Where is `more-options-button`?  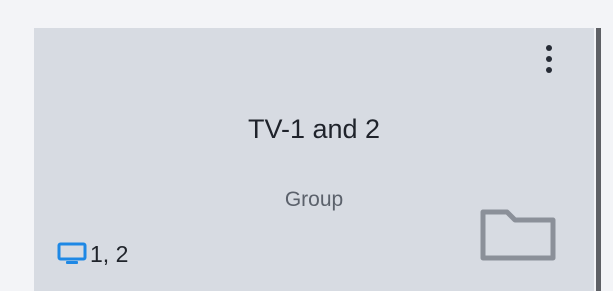 more-options-button is located at coordinates (549, 59).